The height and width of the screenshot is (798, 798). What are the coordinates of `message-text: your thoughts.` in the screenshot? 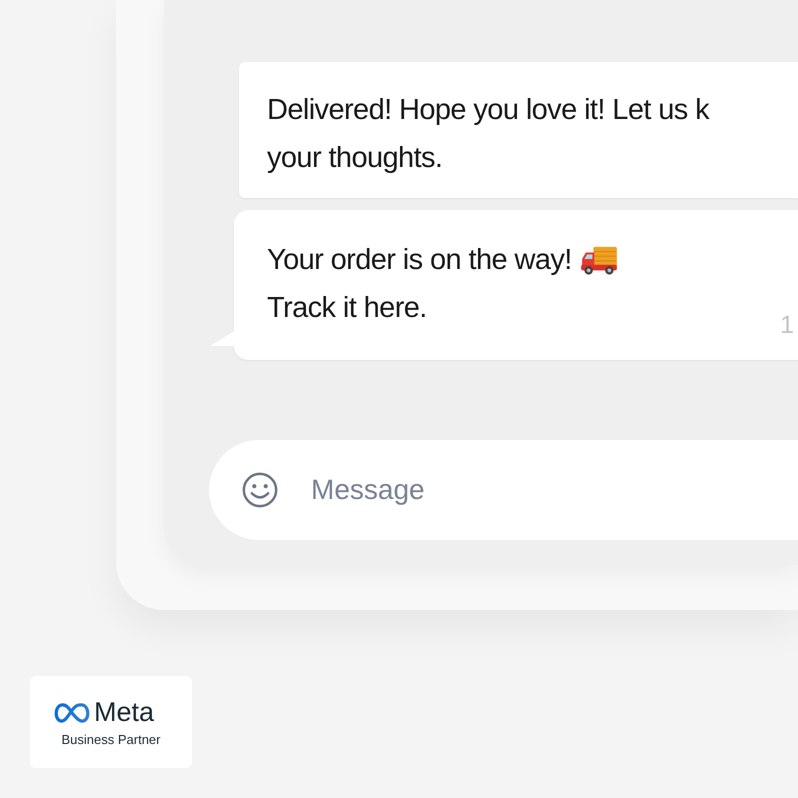 It's located at (354, 158).